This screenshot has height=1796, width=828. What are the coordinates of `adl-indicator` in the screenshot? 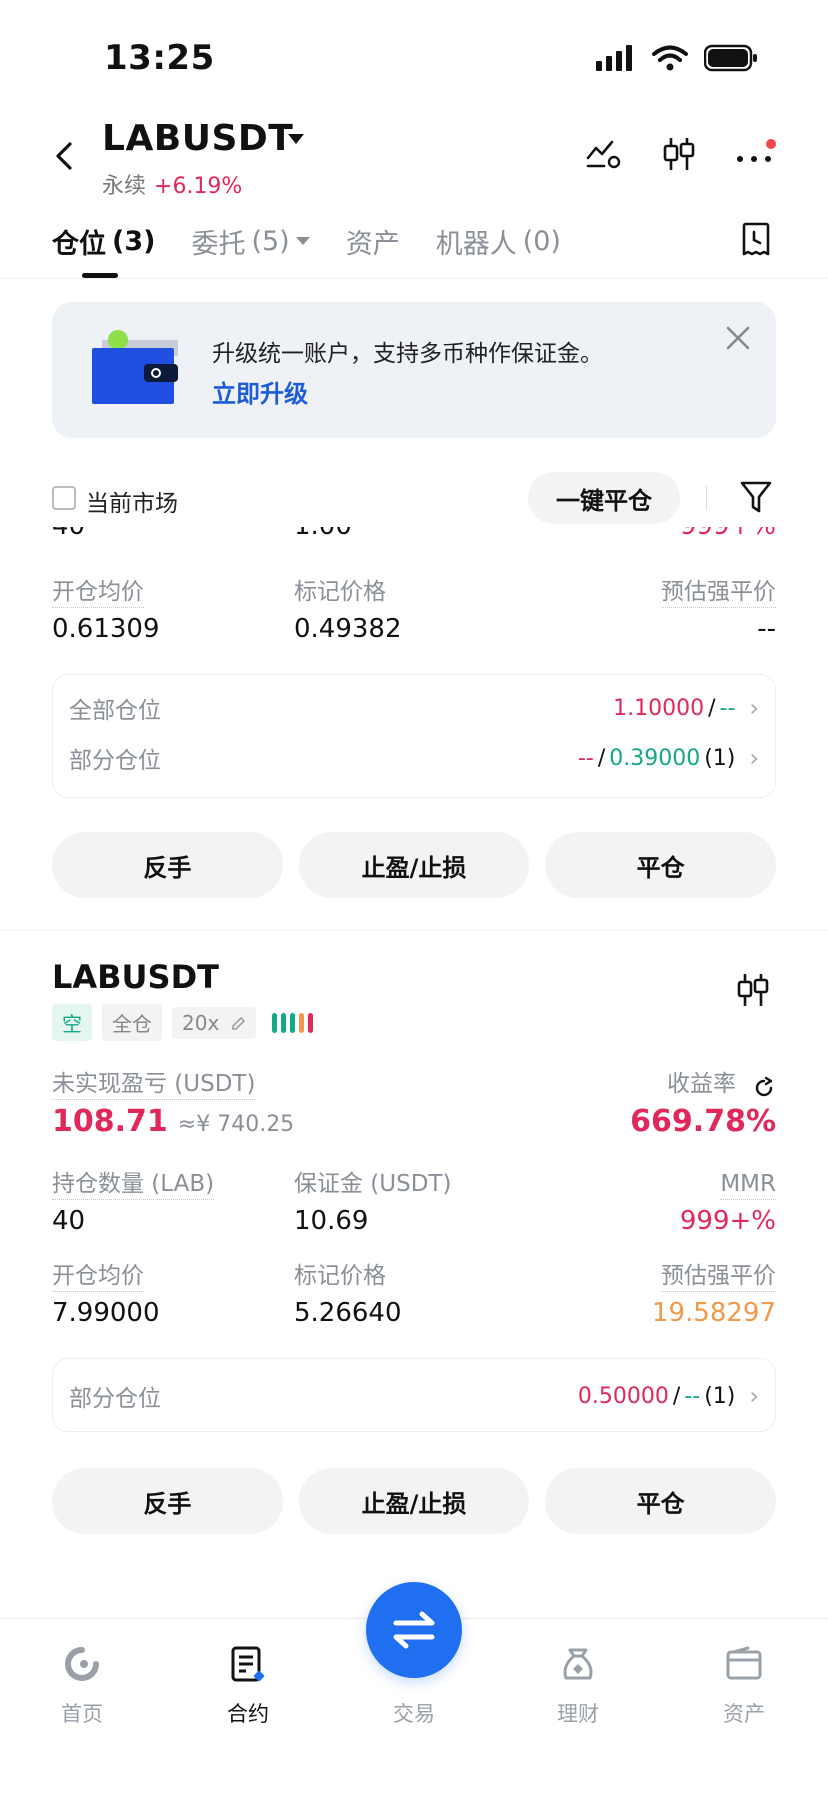 It's located at (292, 1022).